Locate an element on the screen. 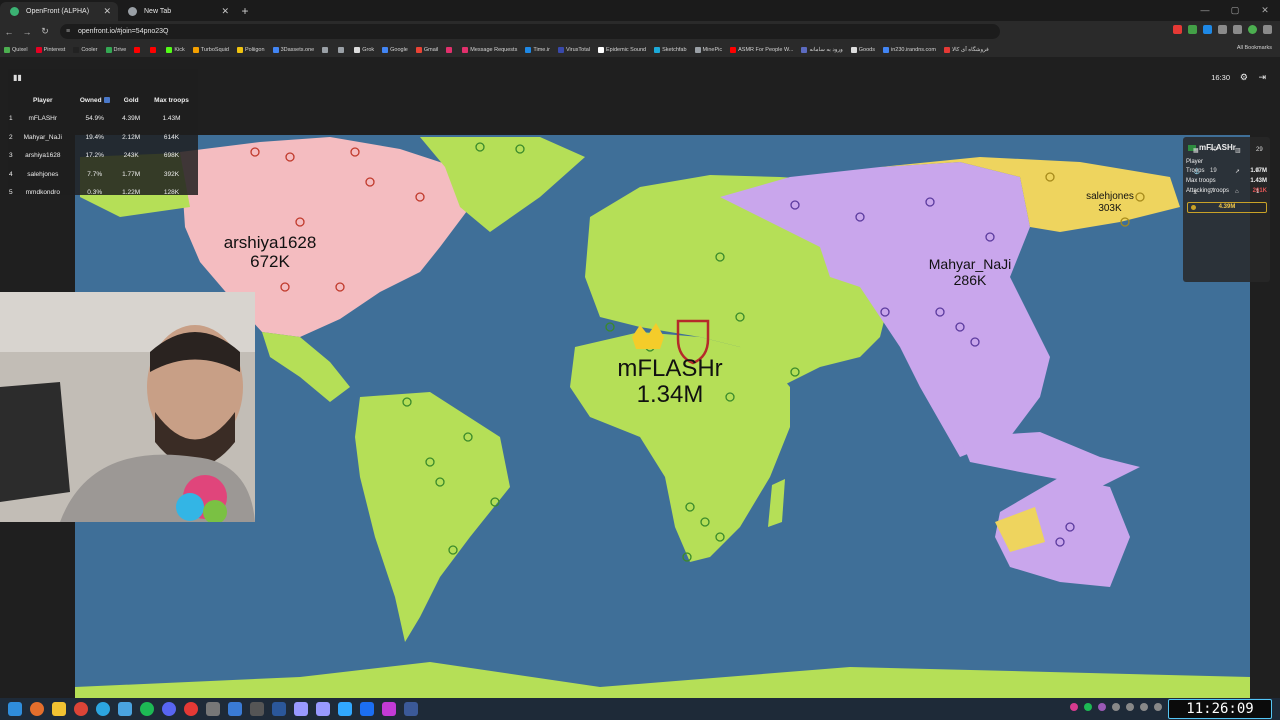 The image size is (1280, 720). tab-new-tab: New Tab ✕ is located at coordinates (177, 11).